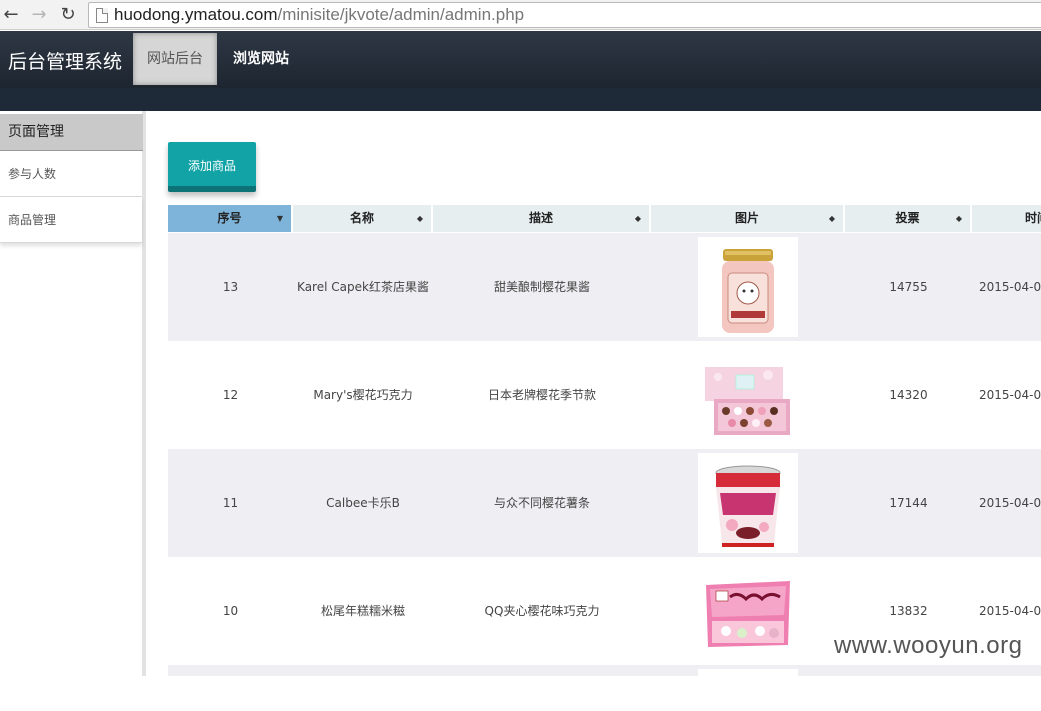 Image resolution: width=1041 pixels, height=711 pixels. I want to click on cell-desc: 日本老牌樱花季节款, so click(541, 395).